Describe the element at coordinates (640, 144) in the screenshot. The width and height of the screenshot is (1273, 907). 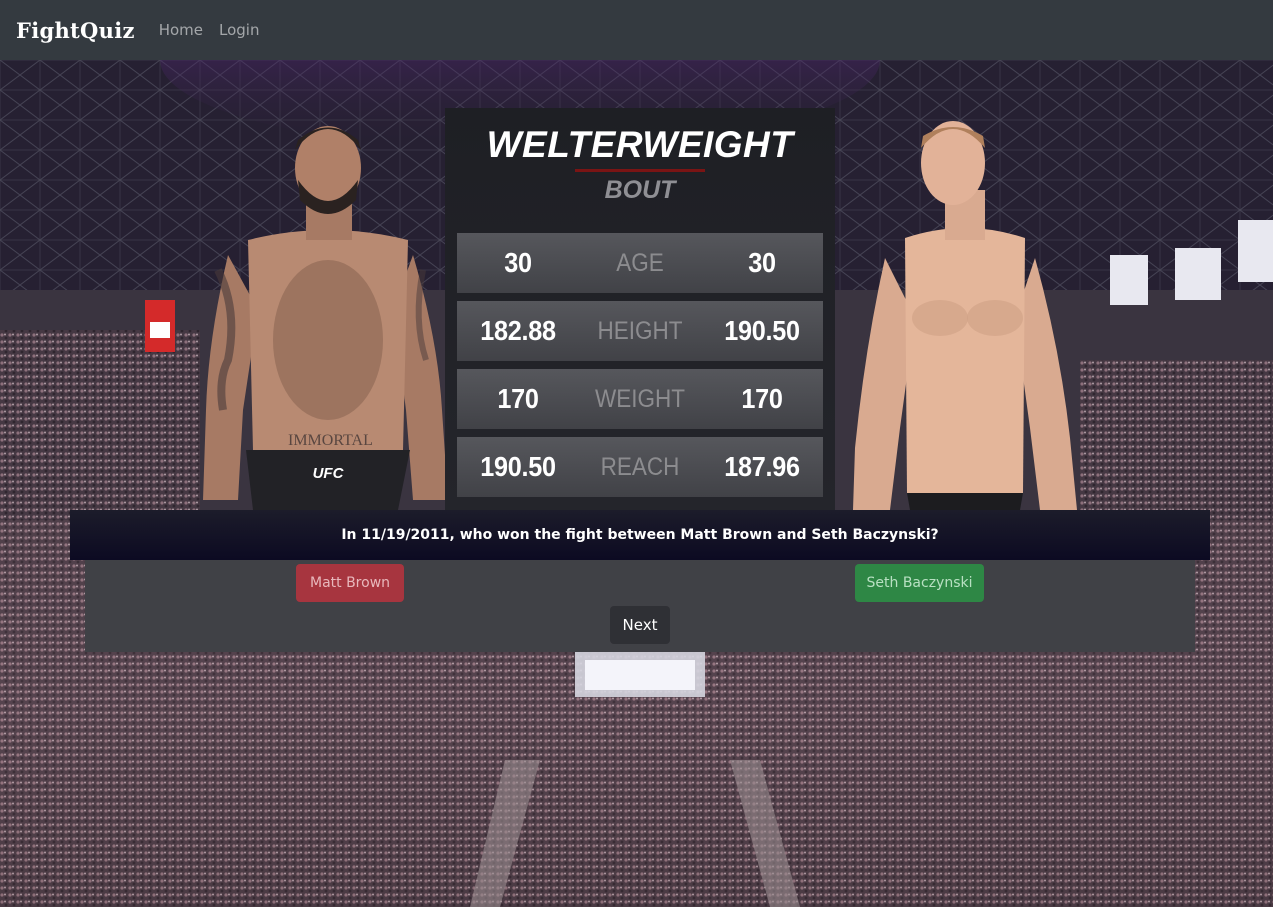
I see `division-title: WELTERWEIGHT` at that location.